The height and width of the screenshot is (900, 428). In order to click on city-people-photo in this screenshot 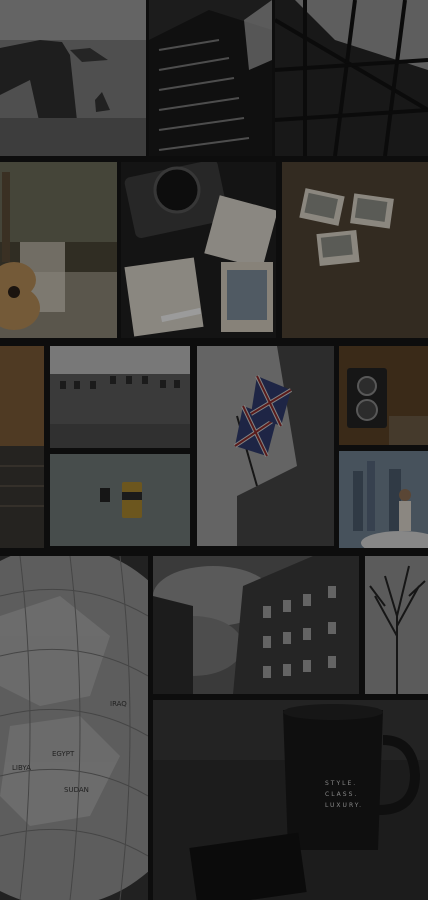, I will do `click(383, 499)`.